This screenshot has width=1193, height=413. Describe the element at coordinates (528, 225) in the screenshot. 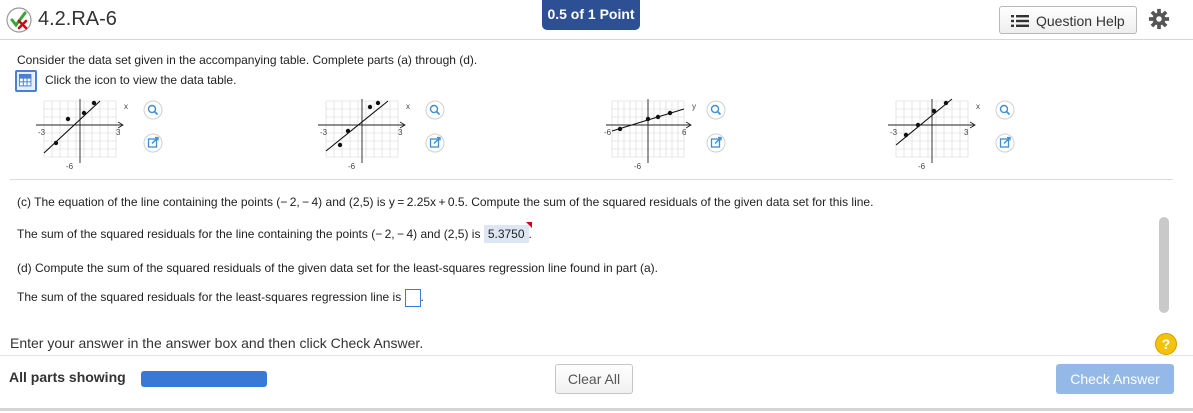

I see `incorrect-marker-icon` at that location.